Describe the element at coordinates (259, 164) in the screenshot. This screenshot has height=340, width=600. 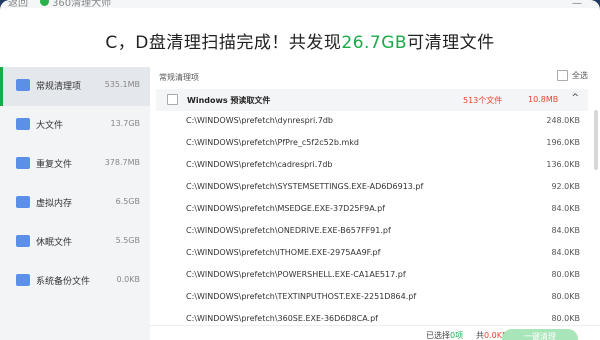
I see `file-path: C:\WINDOWS\prefetch\cadrespri.7db` at that location.